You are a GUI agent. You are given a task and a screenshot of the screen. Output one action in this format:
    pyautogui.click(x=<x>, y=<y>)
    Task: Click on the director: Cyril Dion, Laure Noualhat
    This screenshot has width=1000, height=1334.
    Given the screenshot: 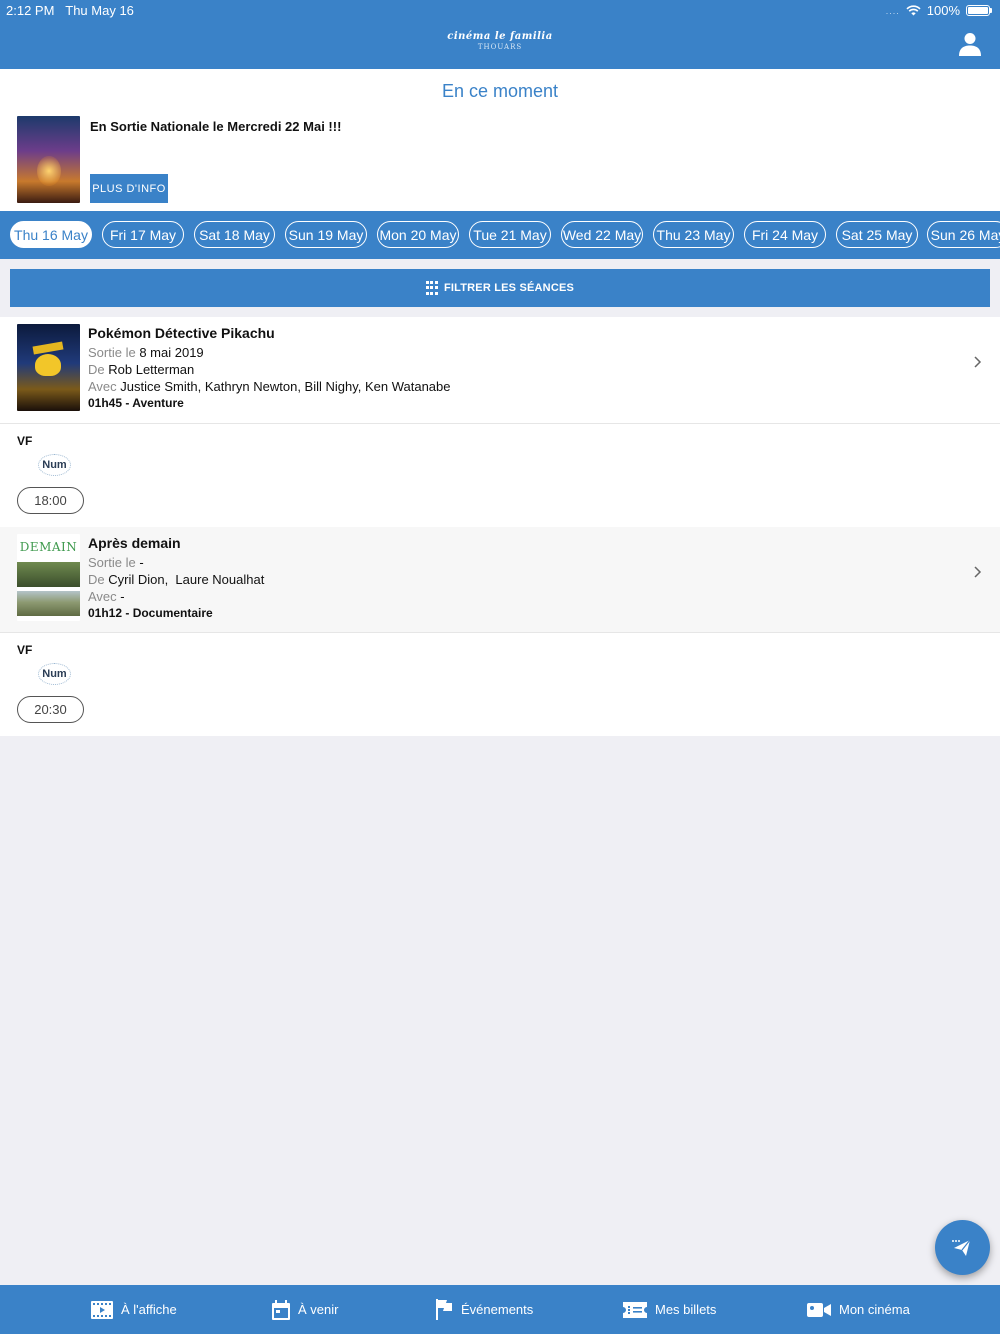 What is the action you would take?
    pyautogui.click(x=186, y=579)
    